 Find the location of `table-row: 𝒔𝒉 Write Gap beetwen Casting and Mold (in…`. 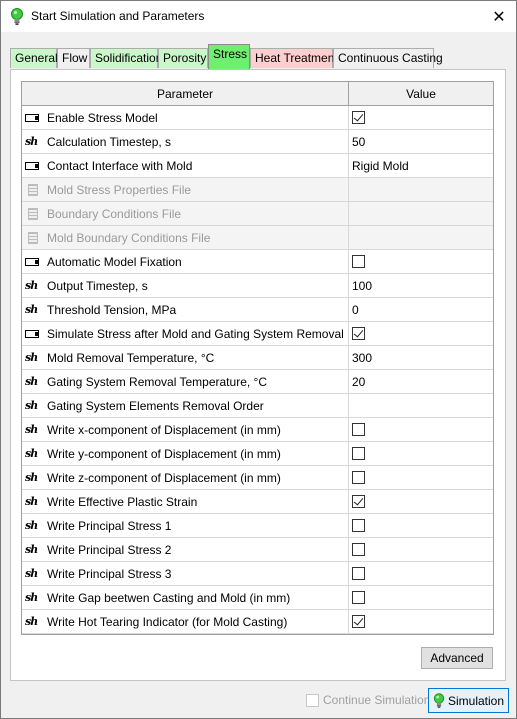

table-row: 𝒔𝒉 Write Gap beetwen Casting and Mold (in… is located at coordinates (257, 598).